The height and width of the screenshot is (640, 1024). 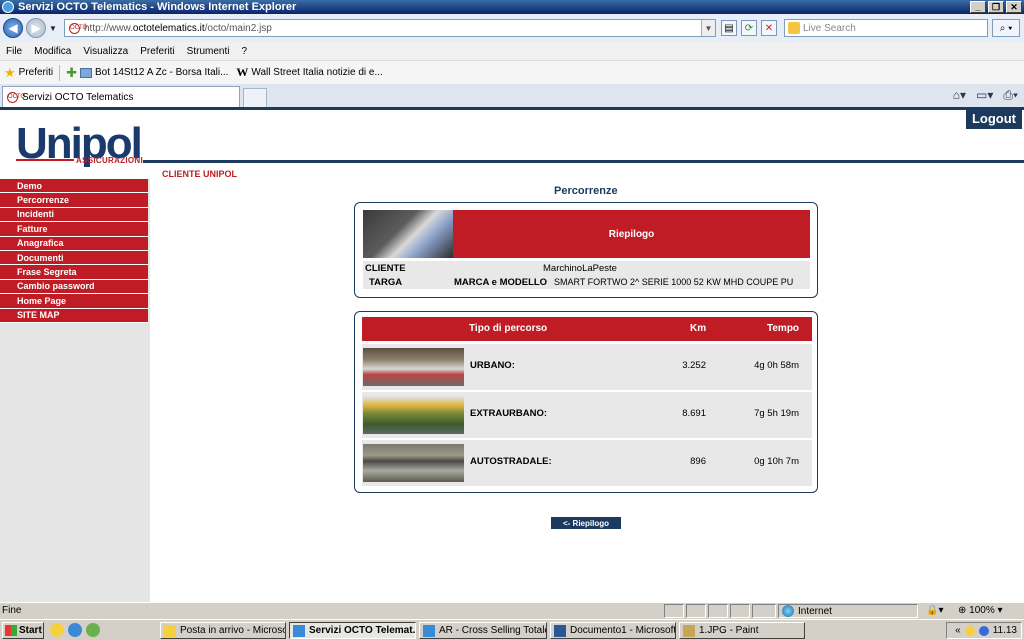 What do you see at coordinates (580, 268) in the screenshot?
I see `cliente-value: MarchinoLaPeste` at bounding box center [580, 268].